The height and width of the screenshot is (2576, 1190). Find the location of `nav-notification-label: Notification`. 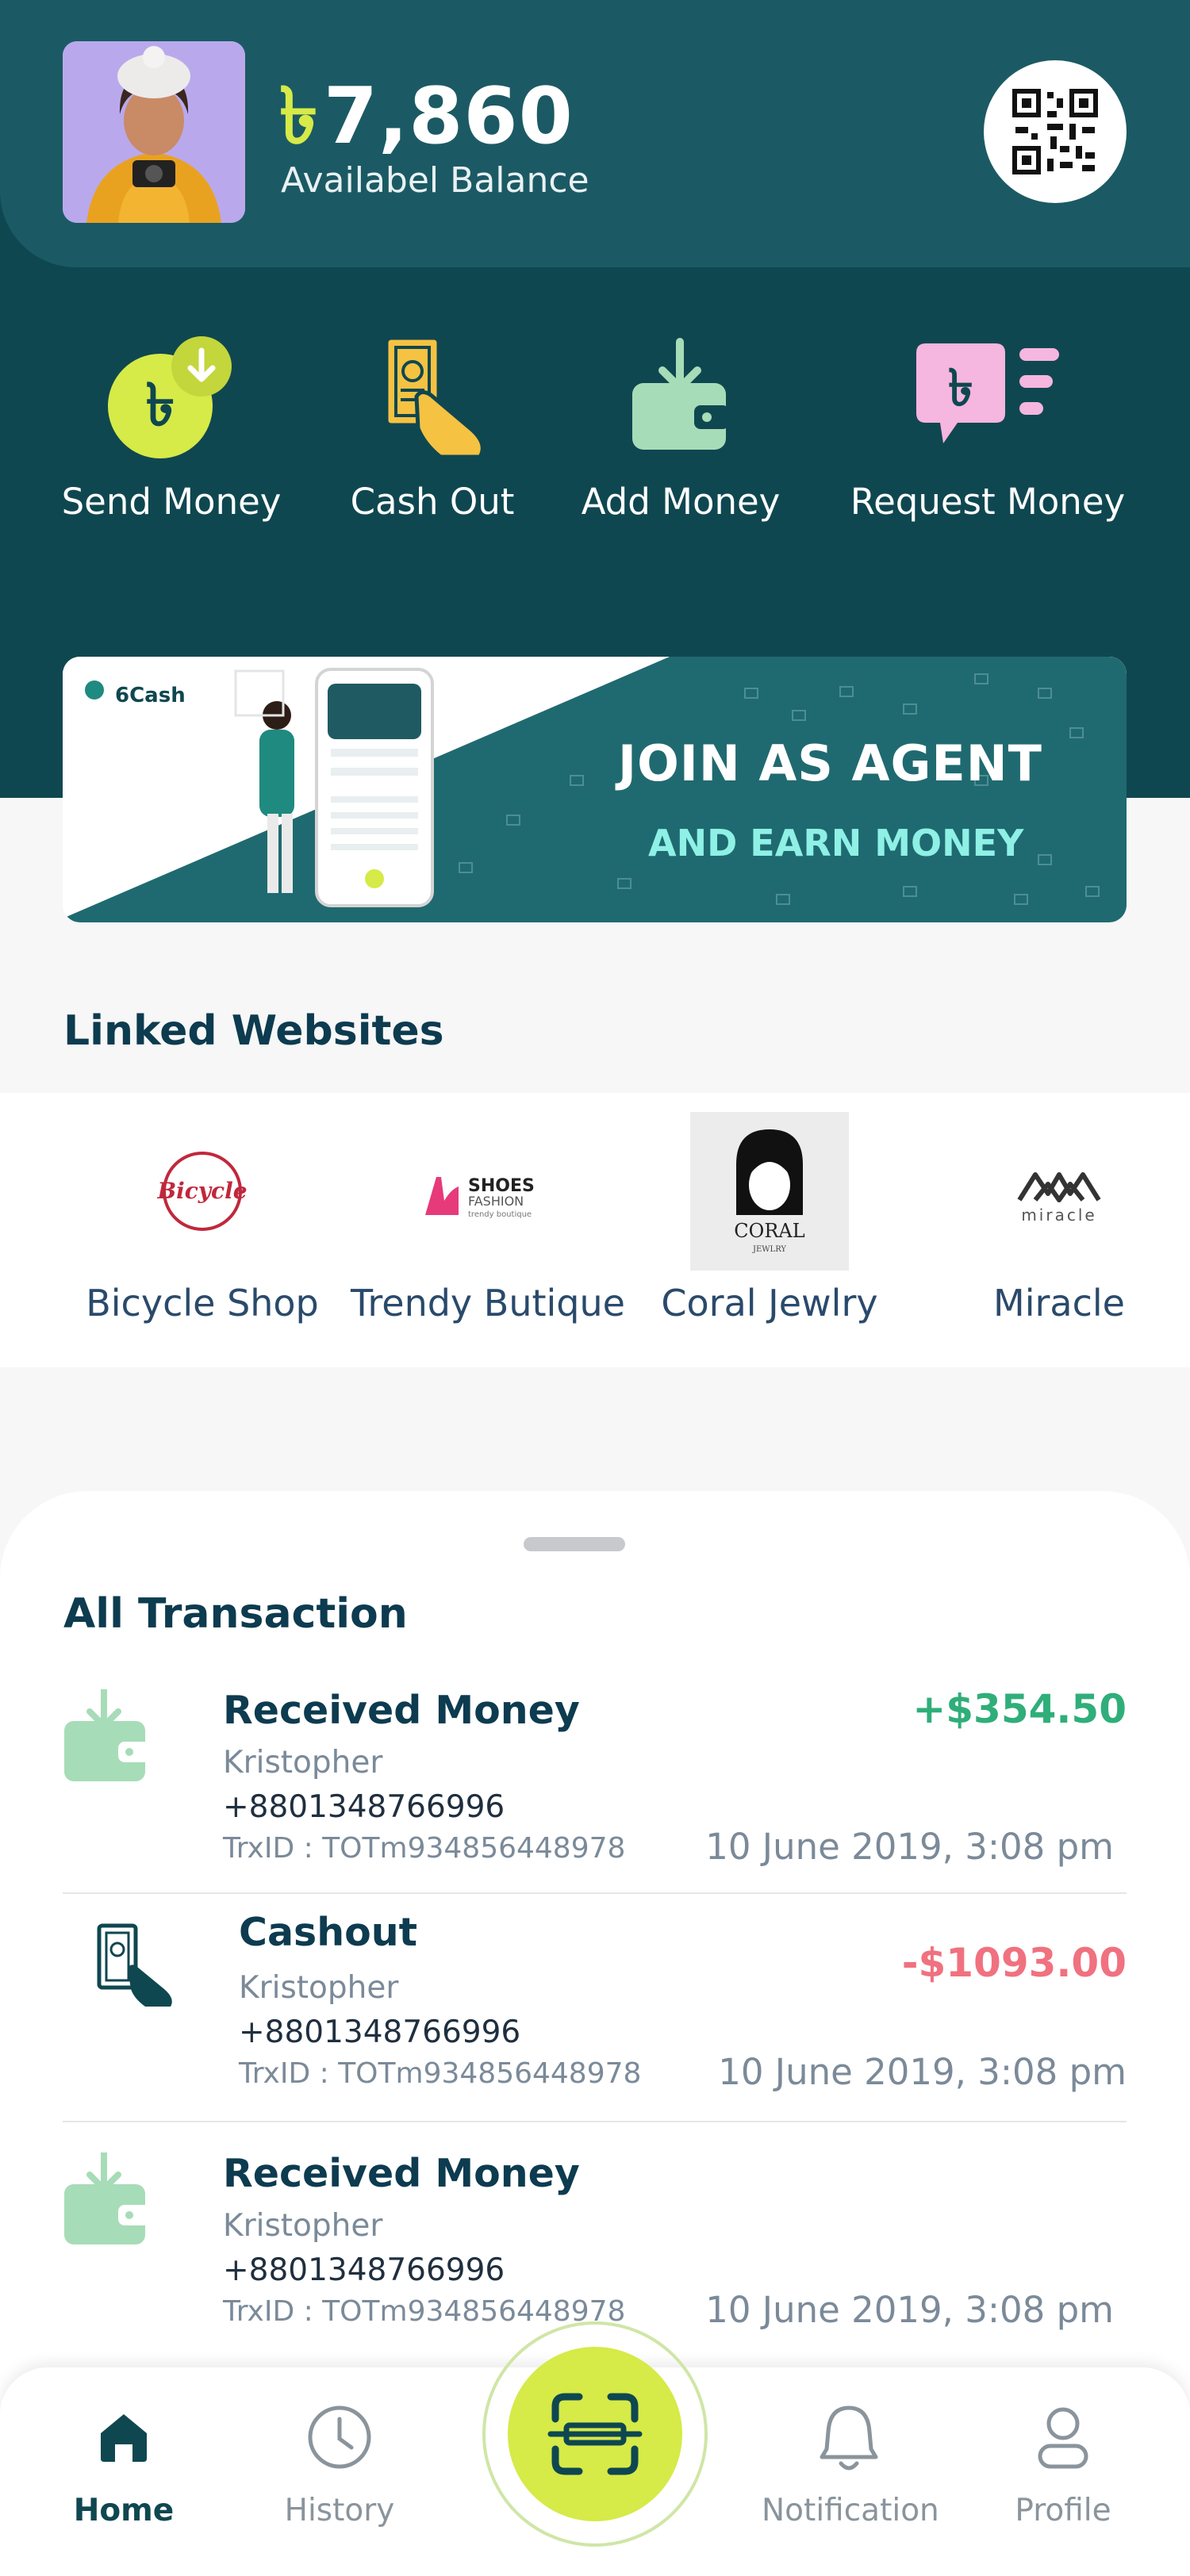

nav-notification-label: Notification is located at coordinates (850, 2510).